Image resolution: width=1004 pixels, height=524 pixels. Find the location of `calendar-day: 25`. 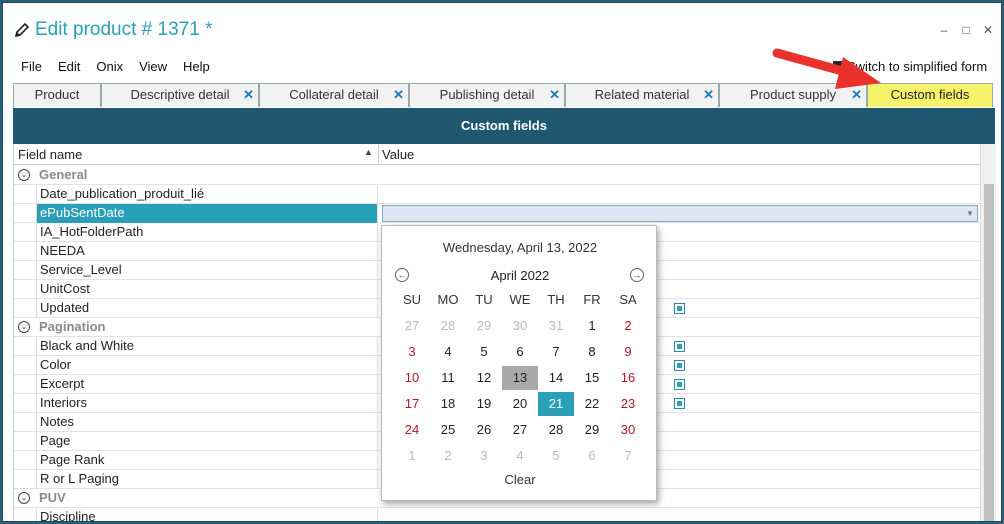

calendar-day: 25 is located at coordinates (448, 430).